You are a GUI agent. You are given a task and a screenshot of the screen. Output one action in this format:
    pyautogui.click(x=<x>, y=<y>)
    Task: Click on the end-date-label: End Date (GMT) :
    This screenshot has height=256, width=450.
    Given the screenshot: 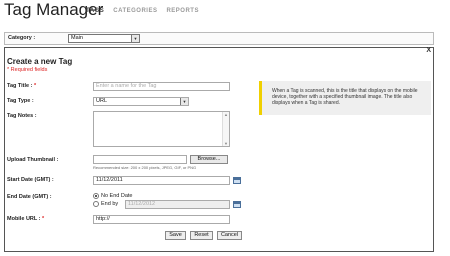 What is the action you would take?
    pyautogui.click(x=29, y=197)
    